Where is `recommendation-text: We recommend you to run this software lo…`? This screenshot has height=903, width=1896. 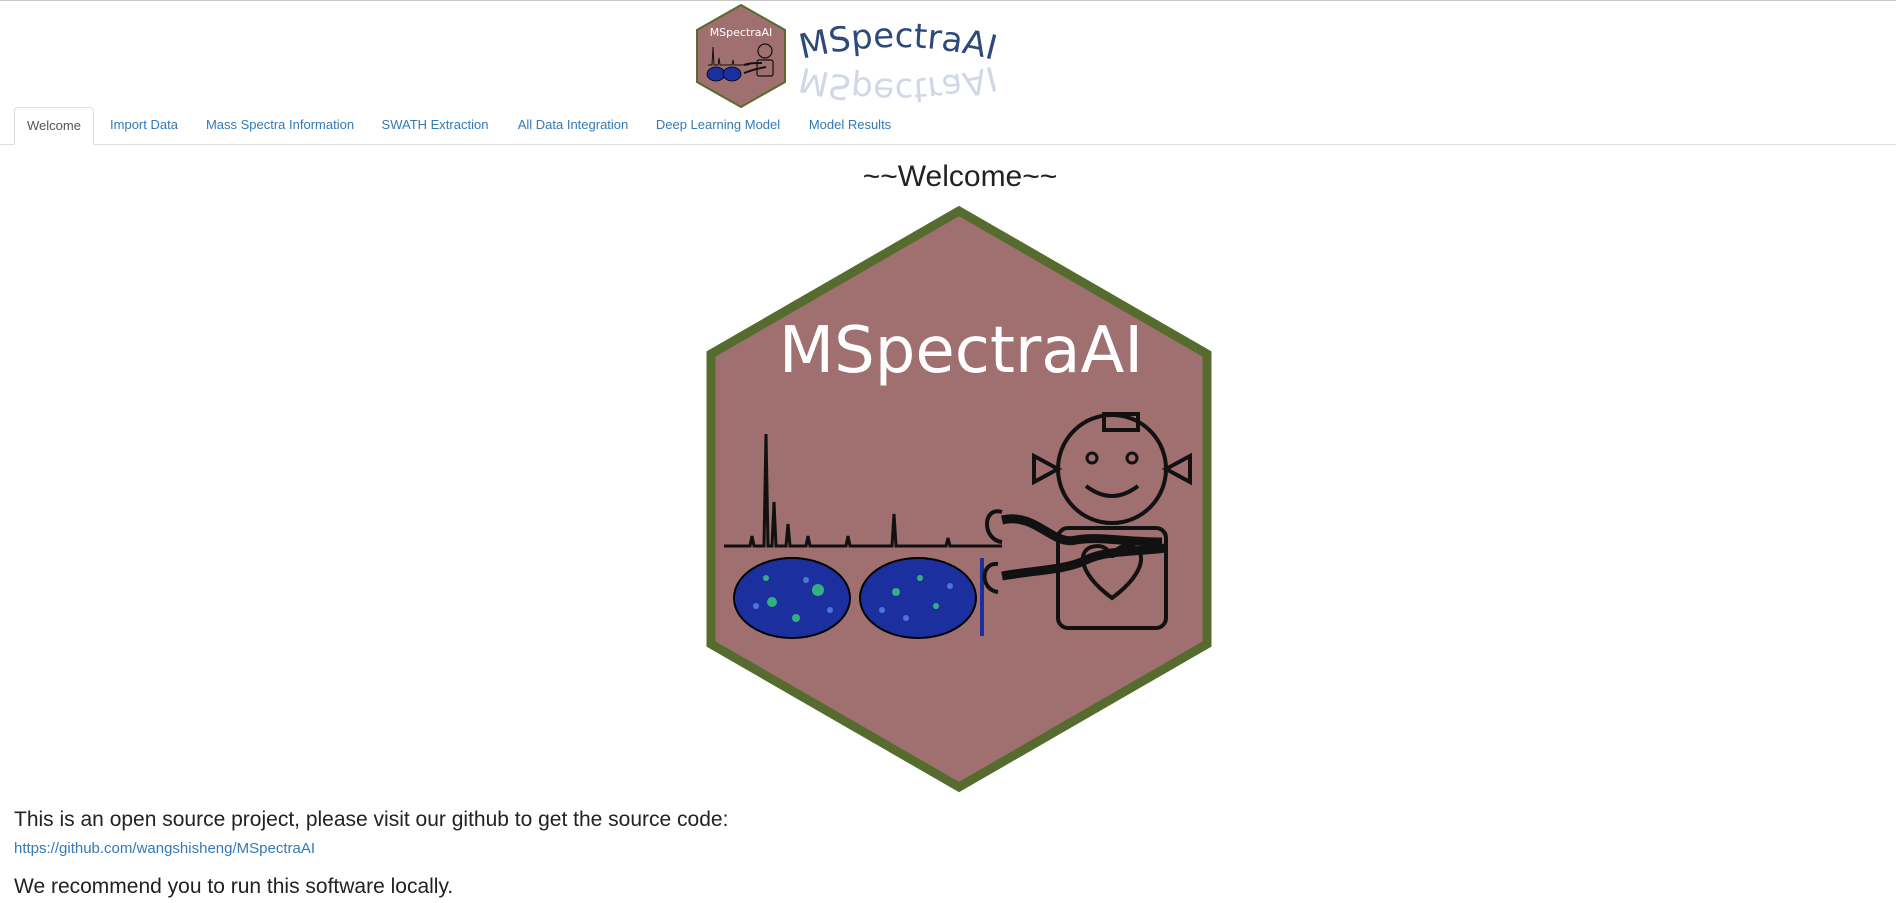
recommendation-text: We recommend you to run this software lo… is located at coordinates (234, 886).